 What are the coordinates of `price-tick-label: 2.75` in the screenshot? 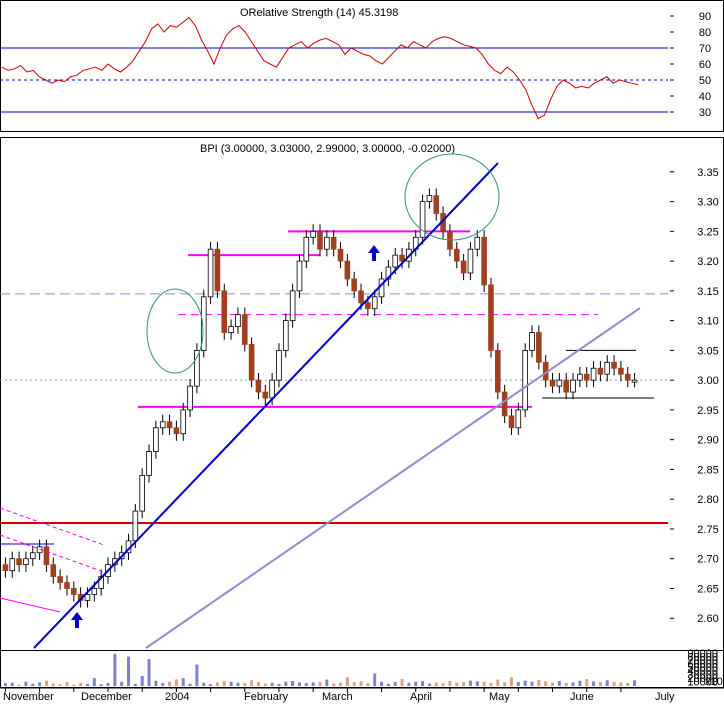 It's located at (707, 530).